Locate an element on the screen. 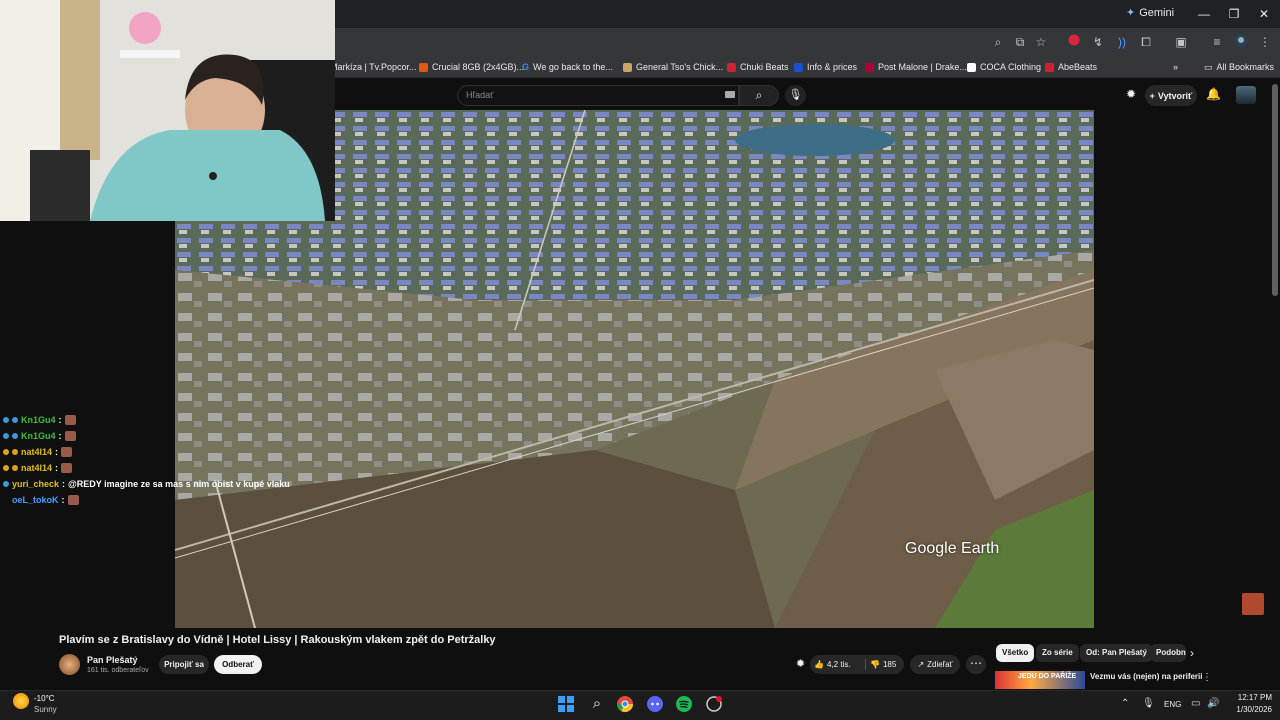  channel-name: Pan Plešatý is located at coordinates (112, 660).